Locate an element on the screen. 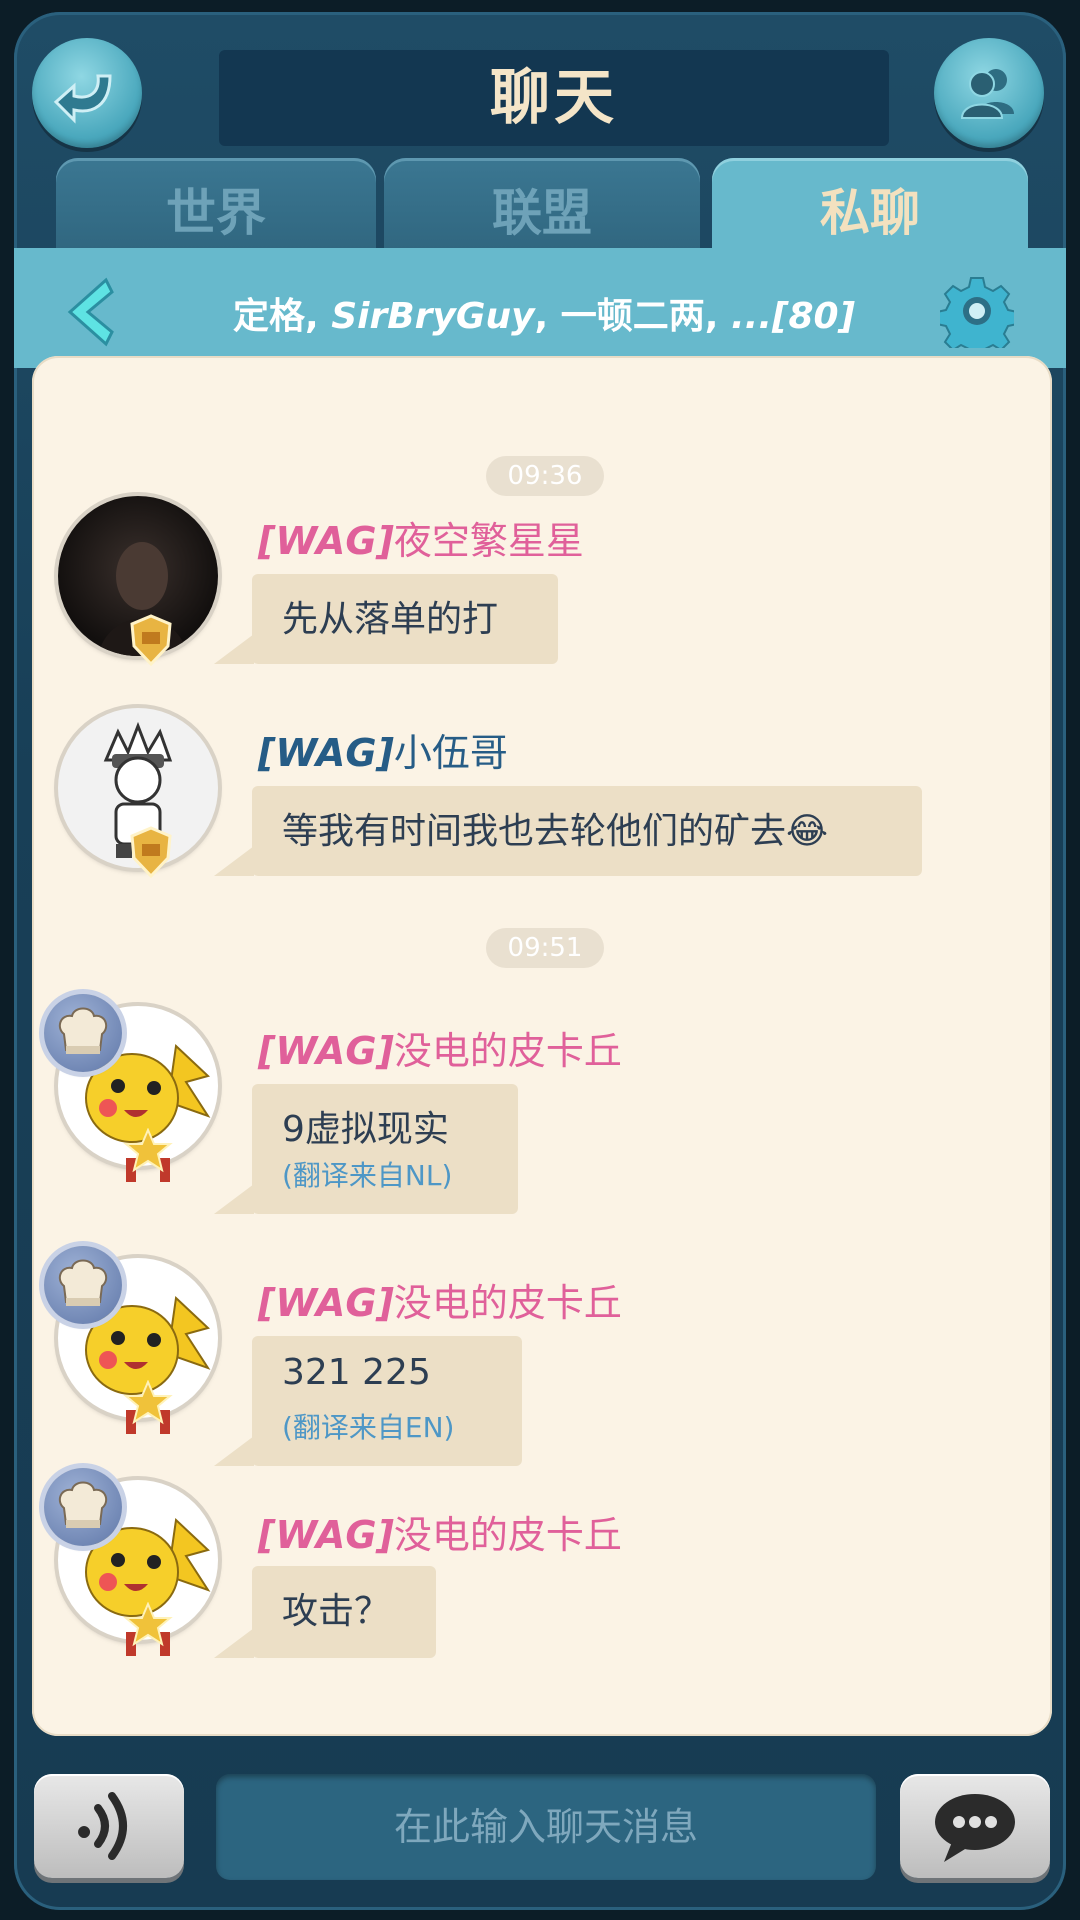 Image resolution: width=1080 pixels, height=1920 pixels. conversation-title: 定格, SirBryGuy, 一顿二两, ...[80] is located at coordinates (544, 317).